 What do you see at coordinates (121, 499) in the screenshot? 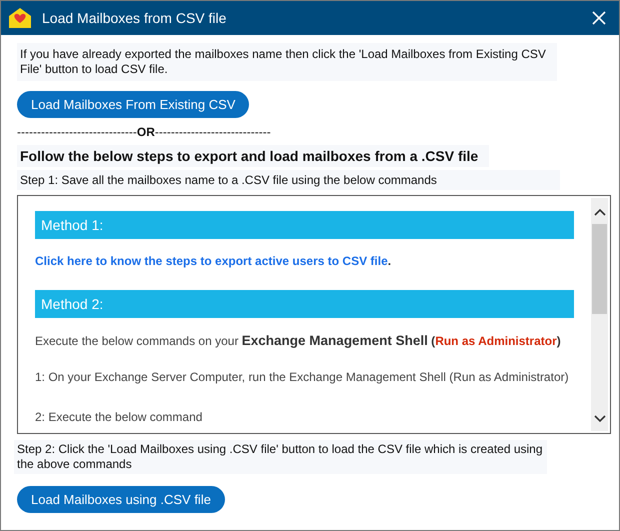
I see `load-csv-file-button: Load Mailboxes using .CSV file` at bounding box center [121, 499].